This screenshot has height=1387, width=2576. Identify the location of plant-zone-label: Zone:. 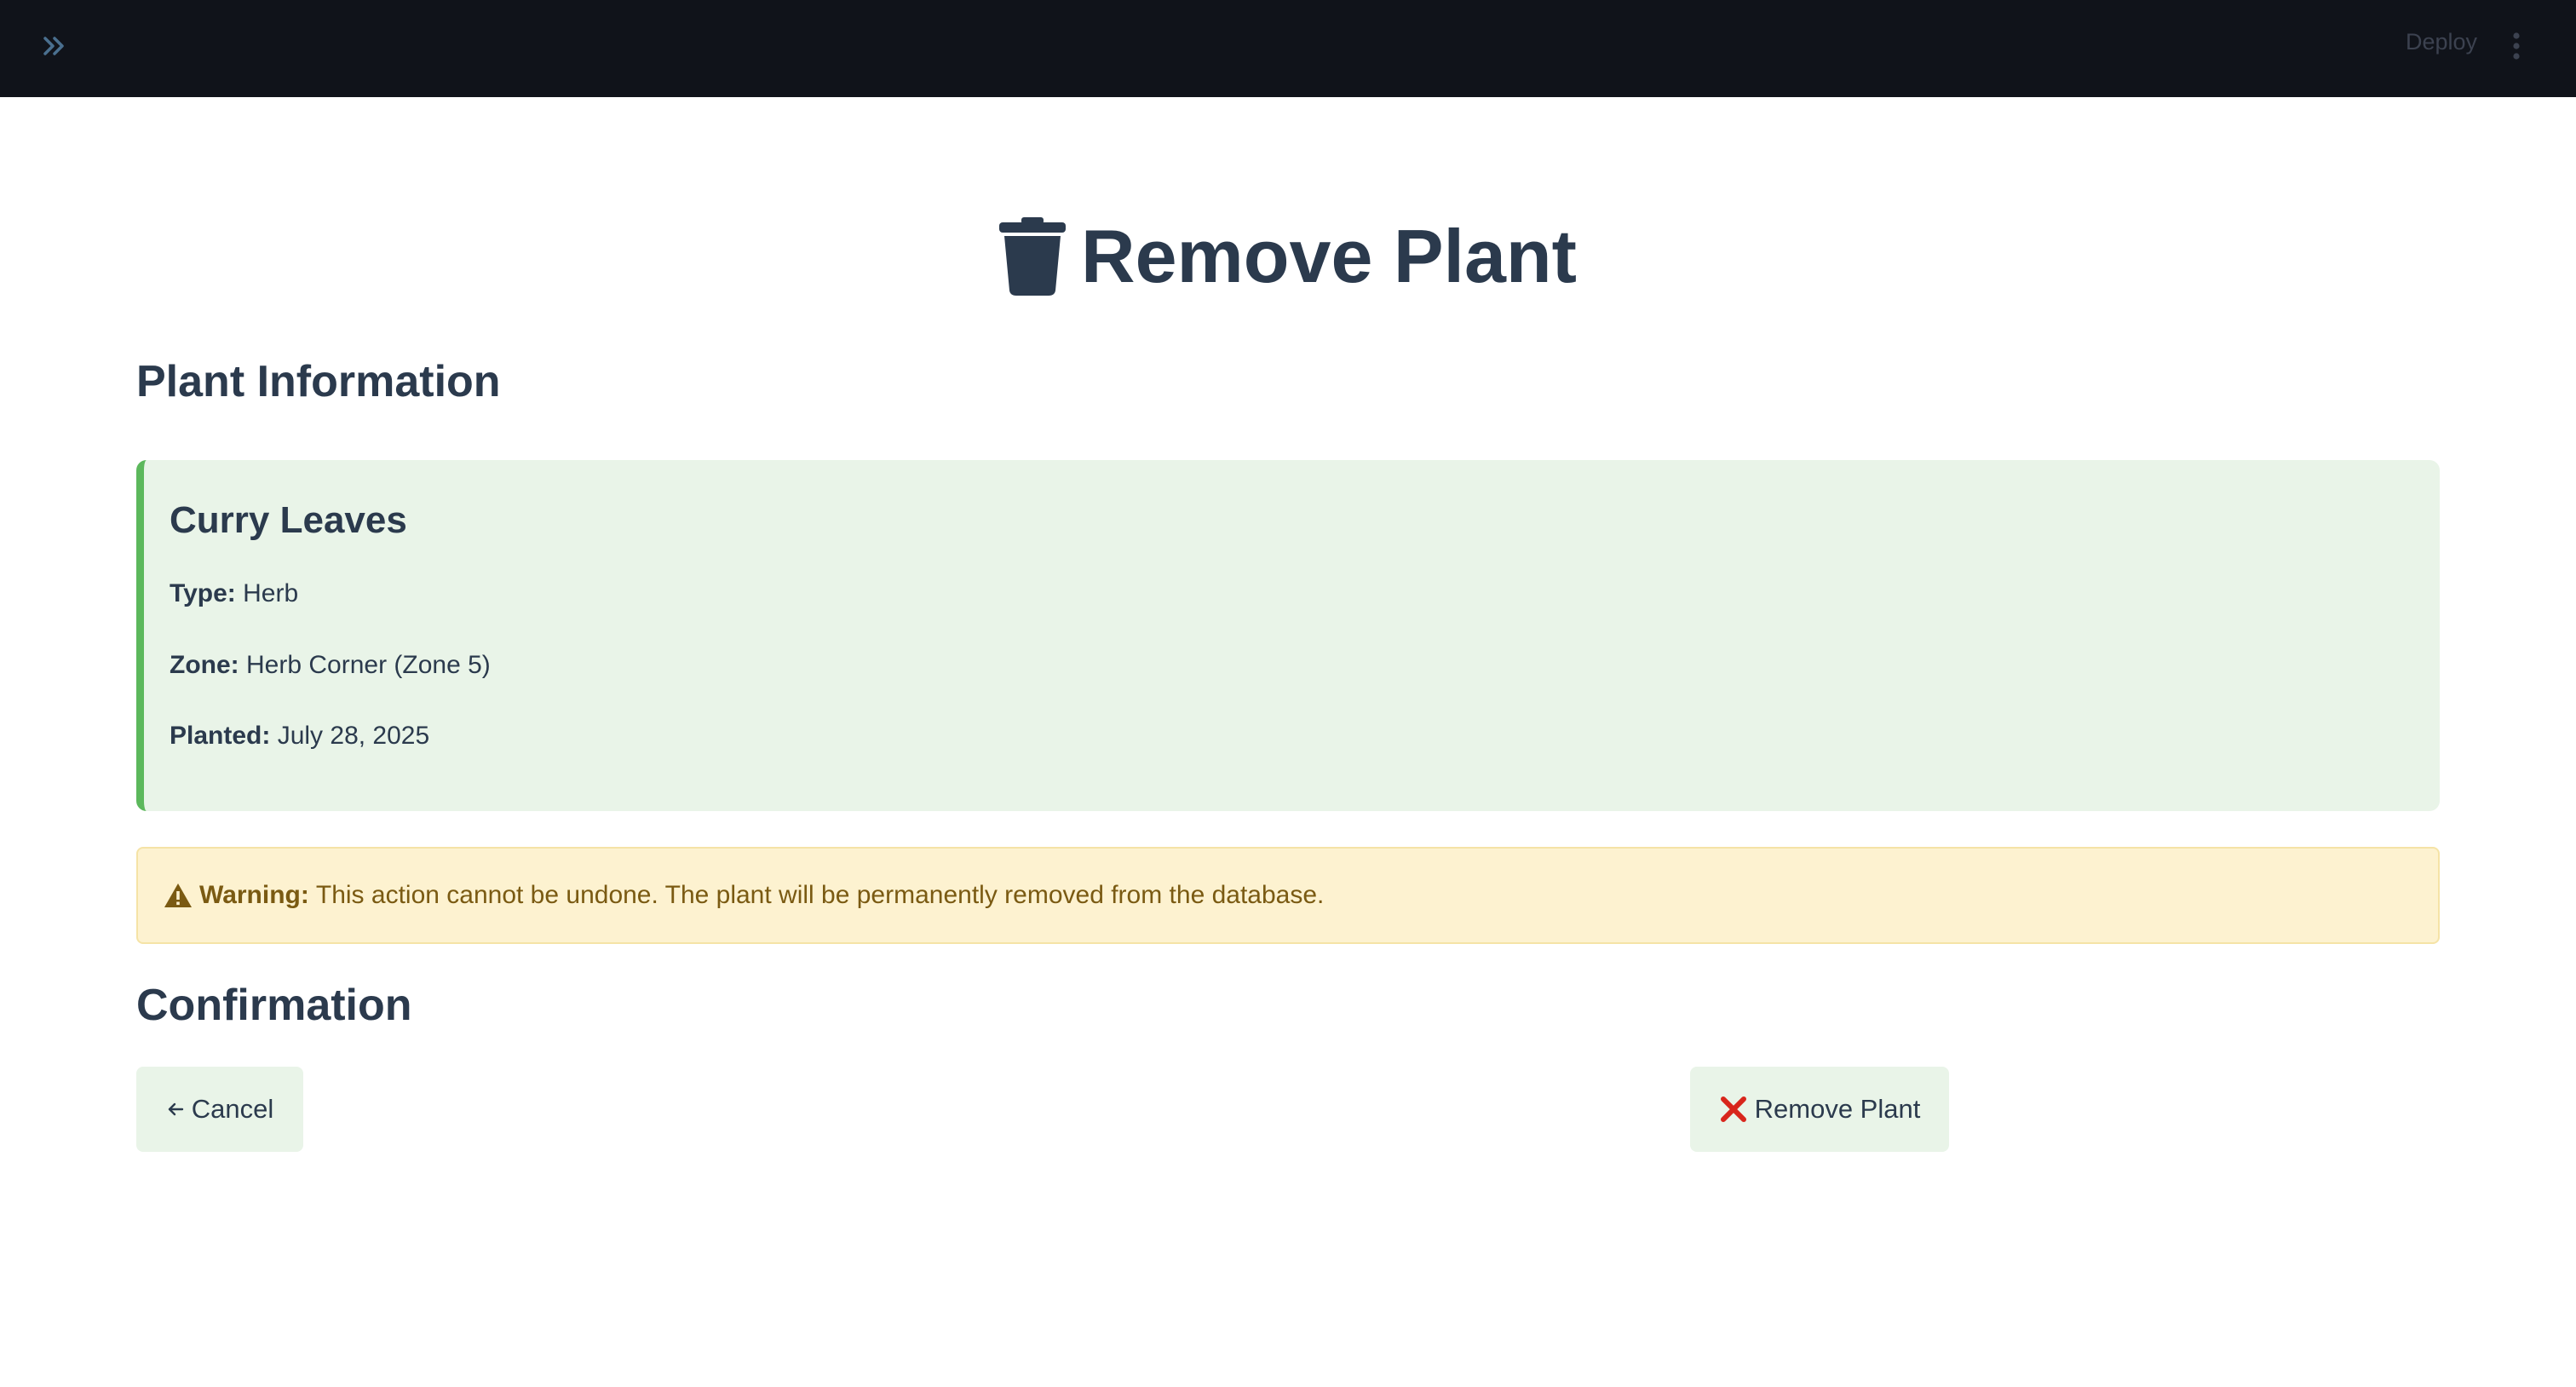
(205, 665).